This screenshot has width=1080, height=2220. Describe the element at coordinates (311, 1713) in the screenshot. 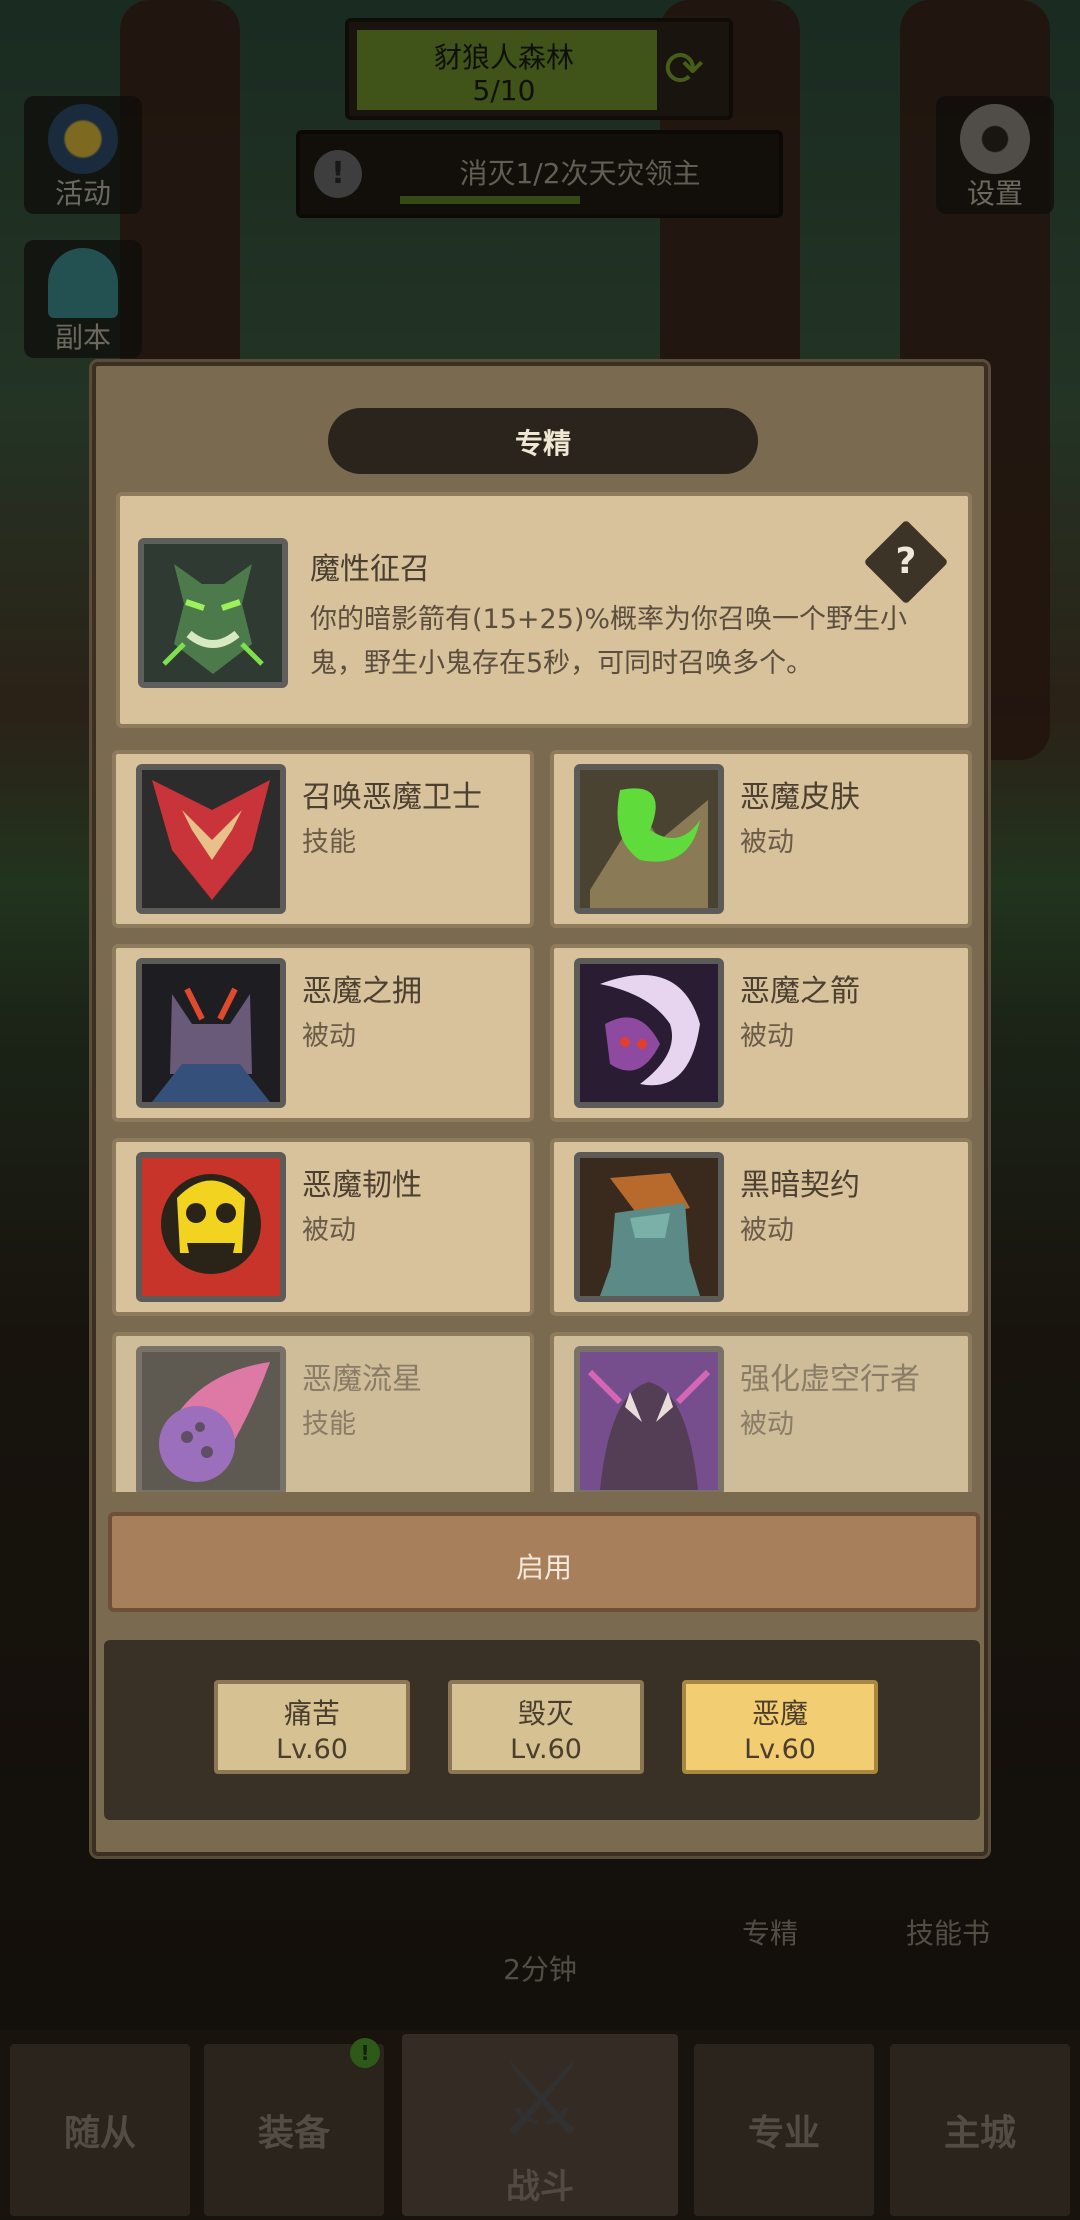

I see `spec-name: 痛苦` at that location.